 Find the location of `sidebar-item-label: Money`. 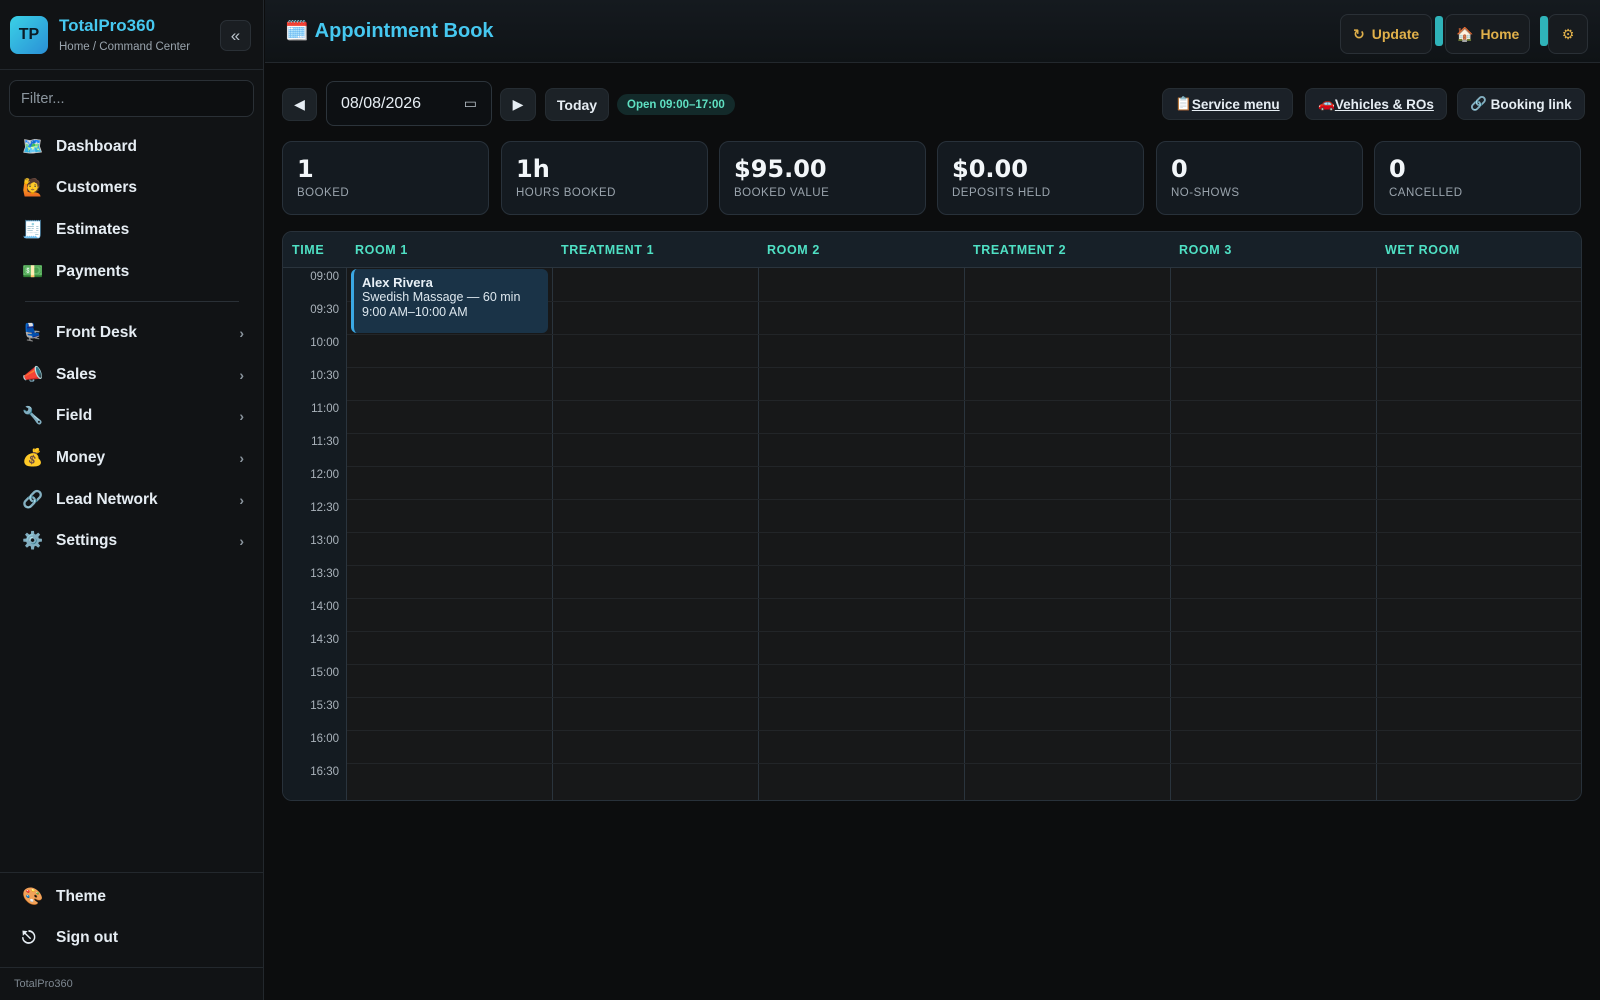

sidebar-item-label: Money is located at coordinates (81, 457).